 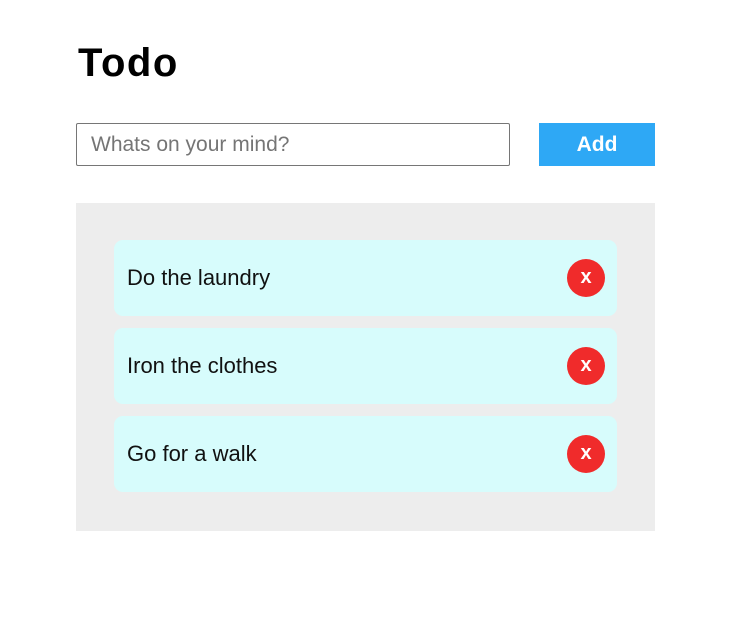 I want to click on todo-input, so click(x=293, y=144).